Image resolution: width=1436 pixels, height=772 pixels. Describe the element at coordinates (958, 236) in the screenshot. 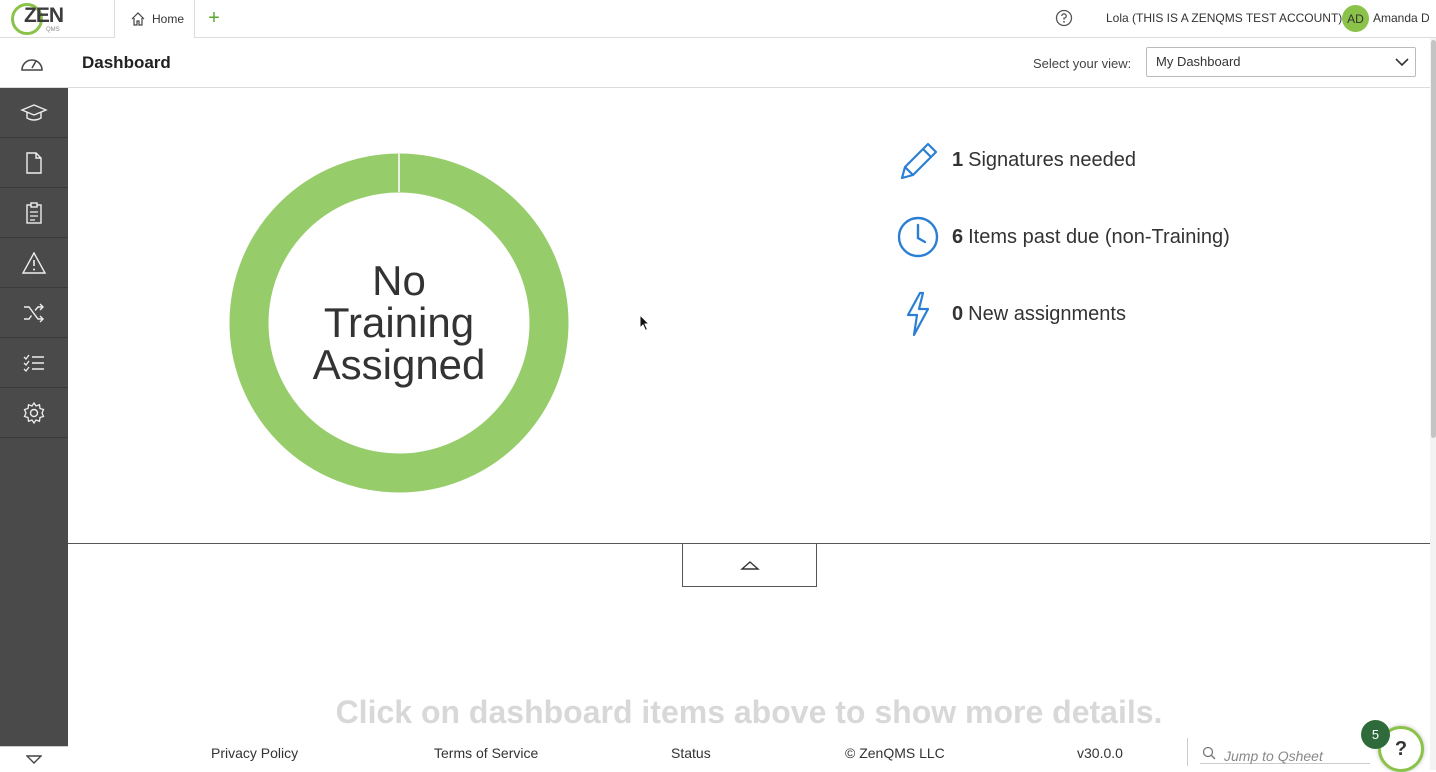

I see `stat-count: 6` at that location.